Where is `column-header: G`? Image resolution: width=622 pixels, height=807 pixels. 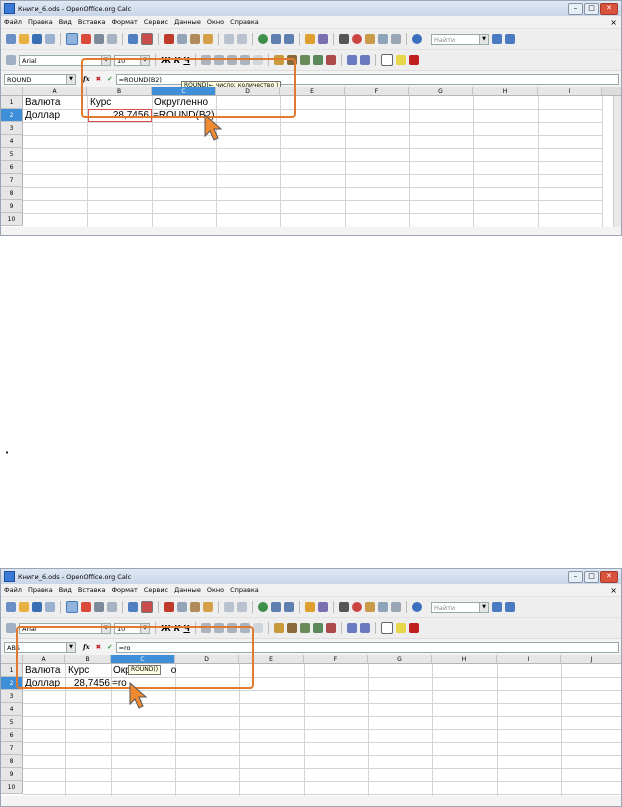
column-header: G is located at coordinates (441, 91).